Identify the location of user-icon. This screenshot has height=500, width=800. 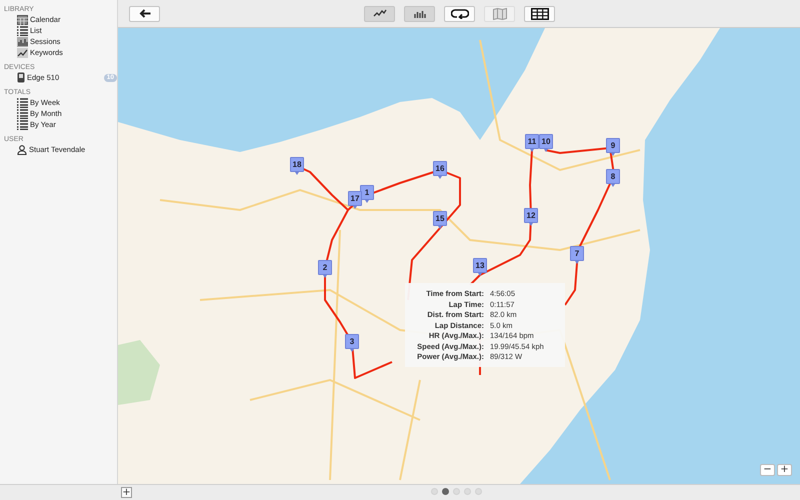
(22, 149).